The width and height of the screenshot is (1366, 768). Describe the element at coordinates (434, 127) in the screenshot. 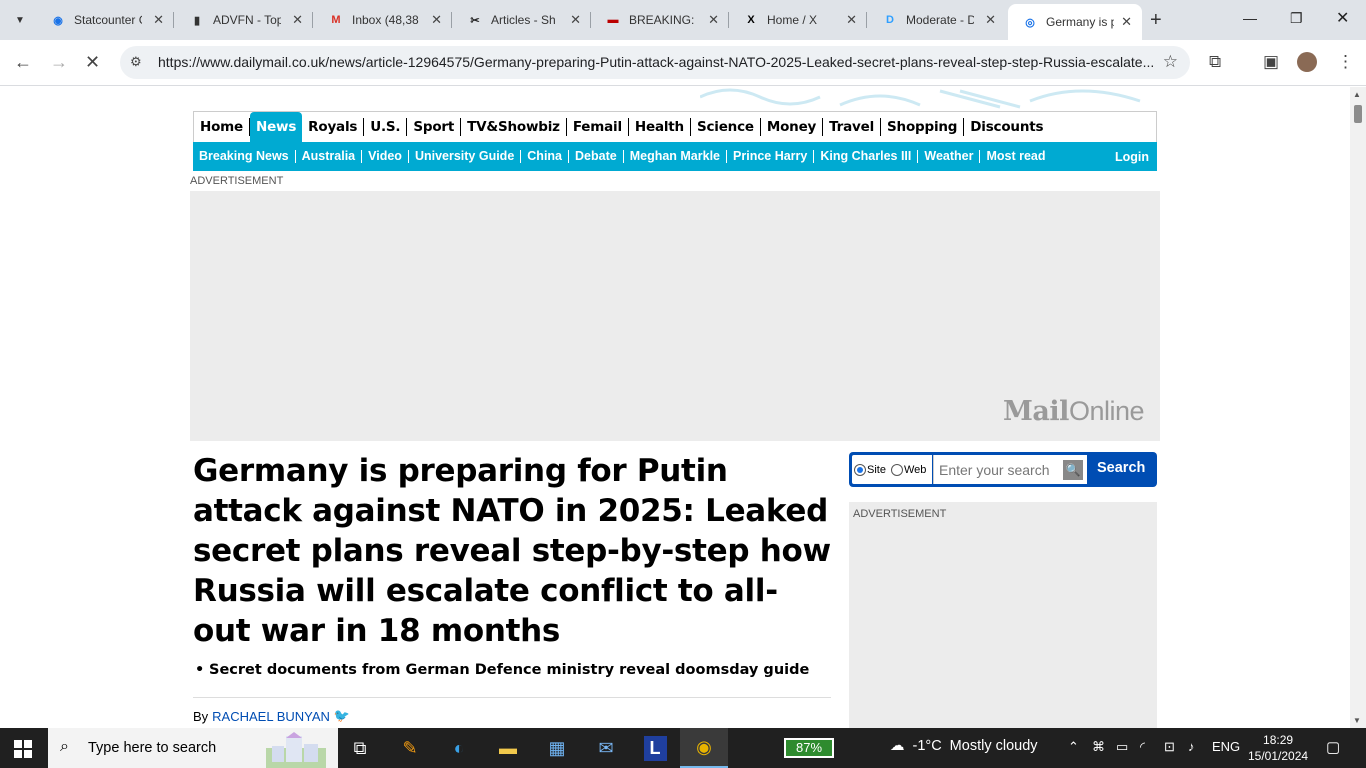

I see `nav-item: Sport` at that location.